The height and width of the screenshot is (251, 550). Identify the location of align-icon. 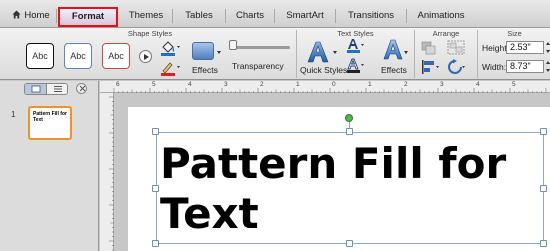
(431, 67).